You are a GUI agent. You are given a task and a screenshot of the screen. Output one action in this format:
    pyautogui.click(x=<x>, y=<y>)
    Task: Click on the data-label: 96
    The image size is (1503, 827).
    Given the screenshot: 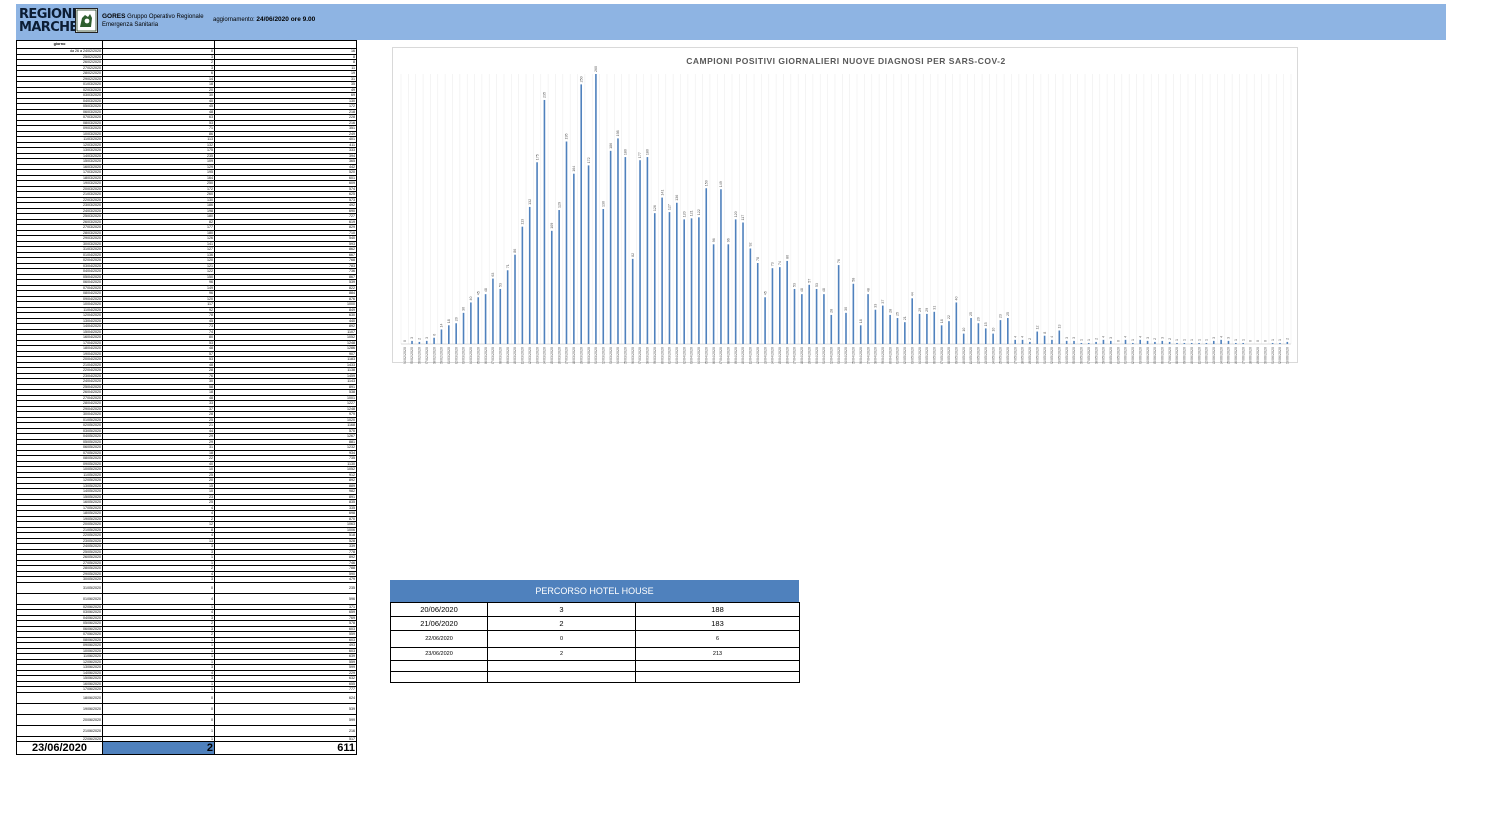 What is the action you would take?
    pyautogui.click(x=729, y=240)
    